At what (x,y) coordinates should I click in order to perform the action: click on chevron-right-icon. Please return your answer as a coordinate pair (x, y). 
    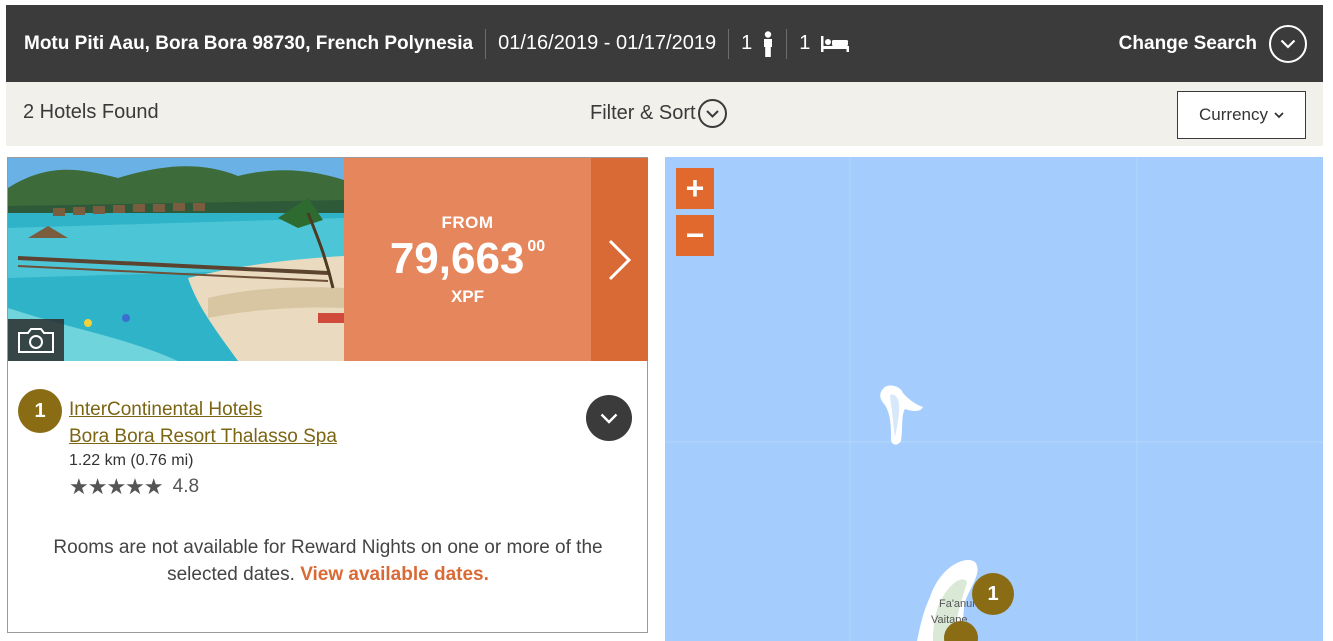
    Looking at the image, I should click on (619, 259).